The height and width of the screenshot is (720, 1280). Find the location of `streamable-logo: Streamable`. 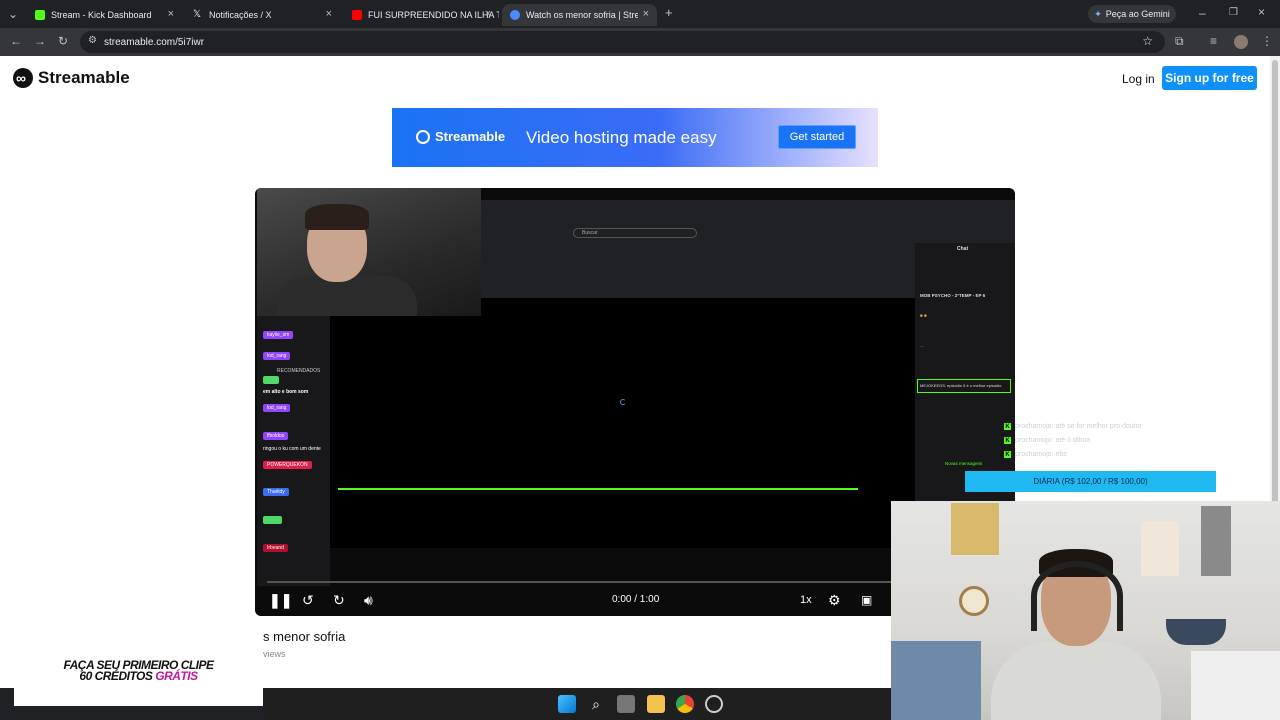

streamable-logo: Streamable is located at coordinates (71, 78).